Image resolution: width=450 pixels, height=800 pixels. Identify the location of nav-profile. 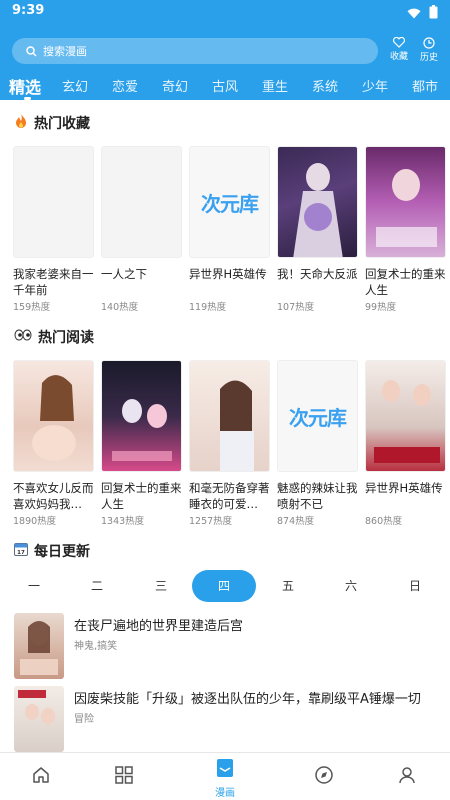
(407, 777).